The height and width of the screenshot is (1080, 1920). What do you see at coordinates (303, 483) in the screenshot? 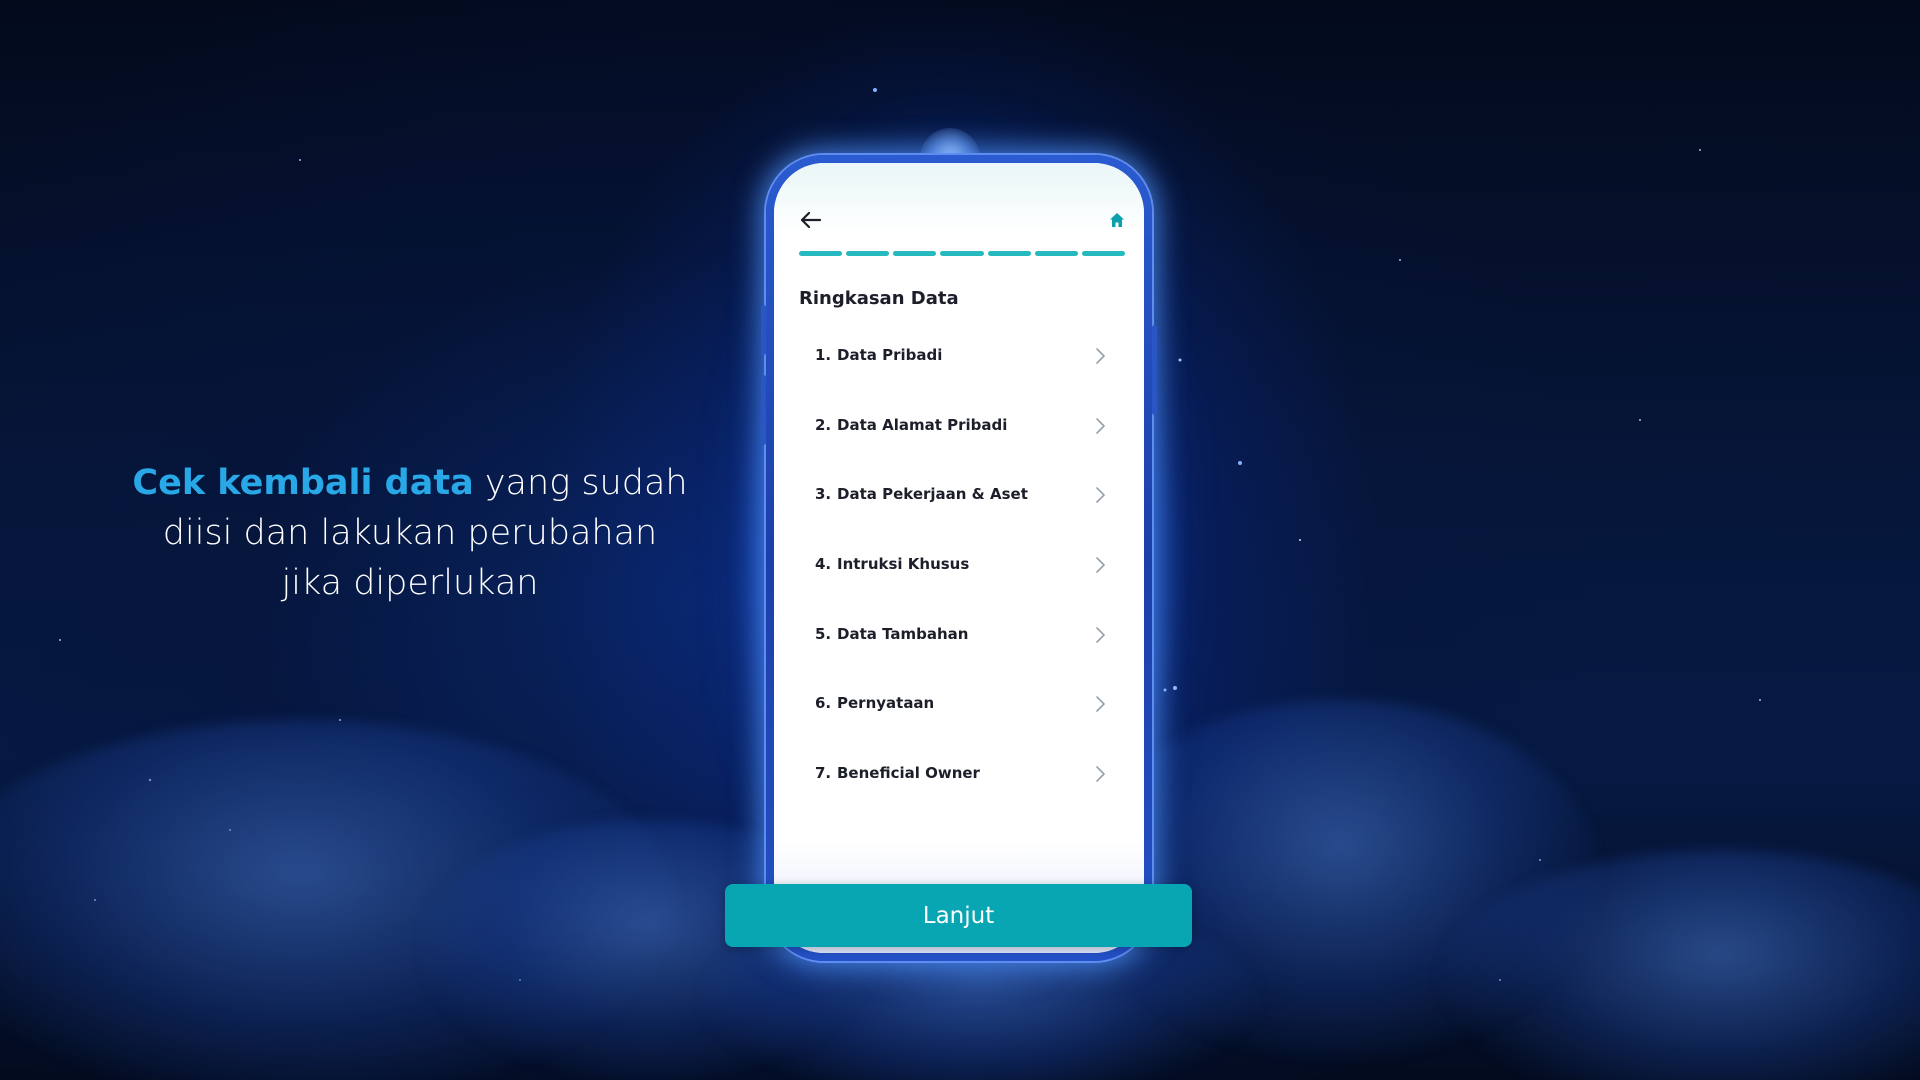
I see `tagline-highlight: Cek kembali data` at bounding box center [303, 483].